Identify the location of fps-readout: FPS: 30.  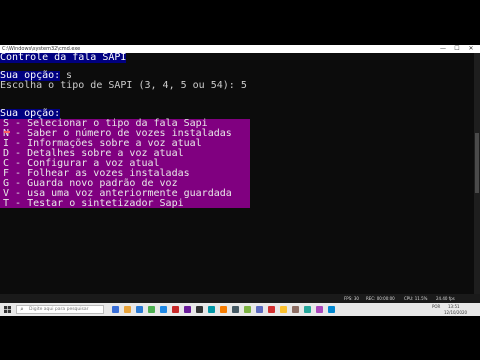
(351, 298).